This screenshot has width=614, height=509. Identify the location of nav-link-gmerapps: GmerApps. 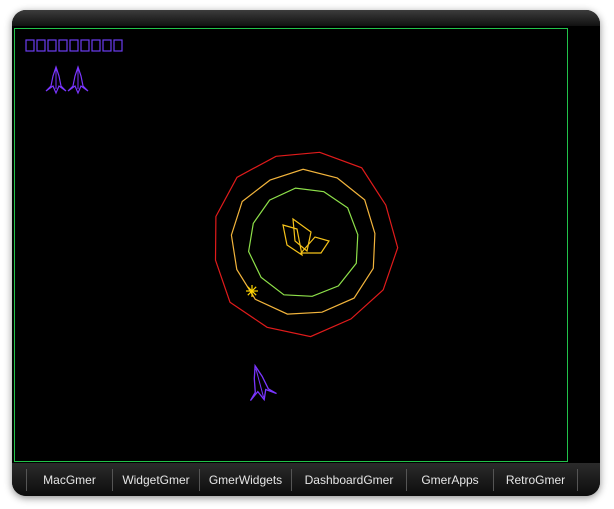
(449, 480).